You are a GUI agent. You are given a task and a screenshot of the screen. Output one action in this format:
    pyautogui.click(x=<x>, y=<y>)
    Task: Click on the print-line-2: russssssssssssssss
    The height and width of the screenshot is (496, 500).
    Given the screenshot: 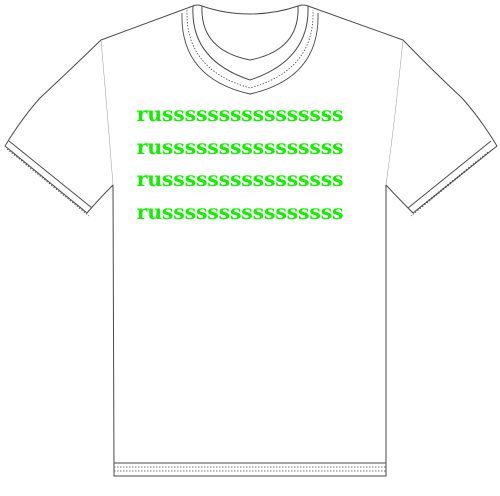 What is the action you would take?
    pyautogui.click(x=240, y=146)
    